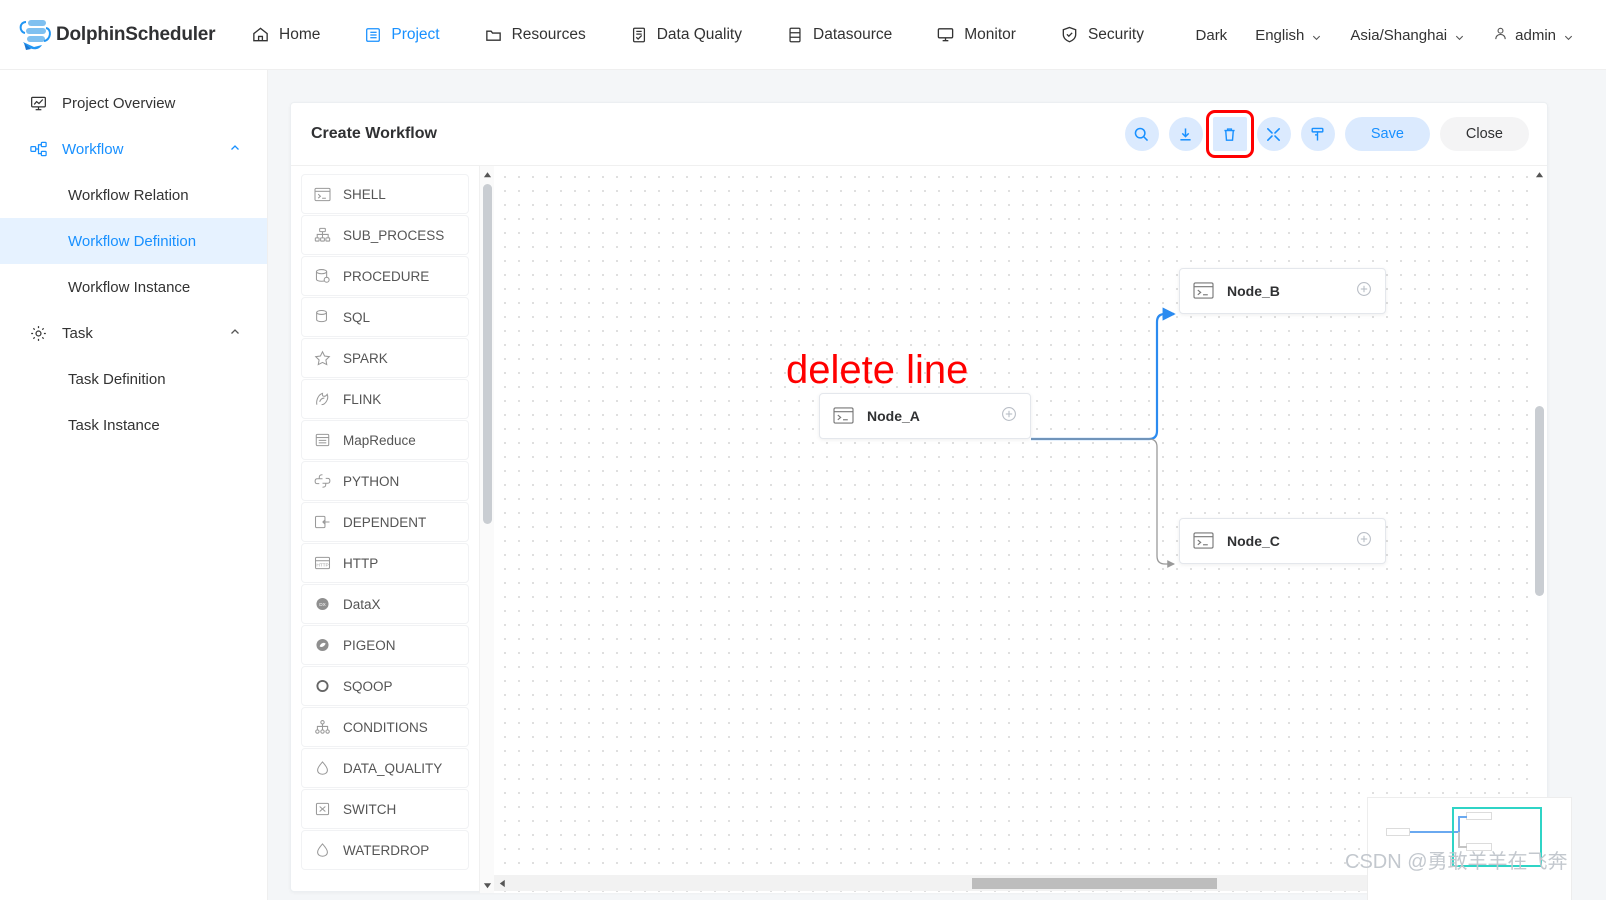  Describe the element at coordinates (1273, 134) in the screenshot. I see `fullscreen-icon` at that location.